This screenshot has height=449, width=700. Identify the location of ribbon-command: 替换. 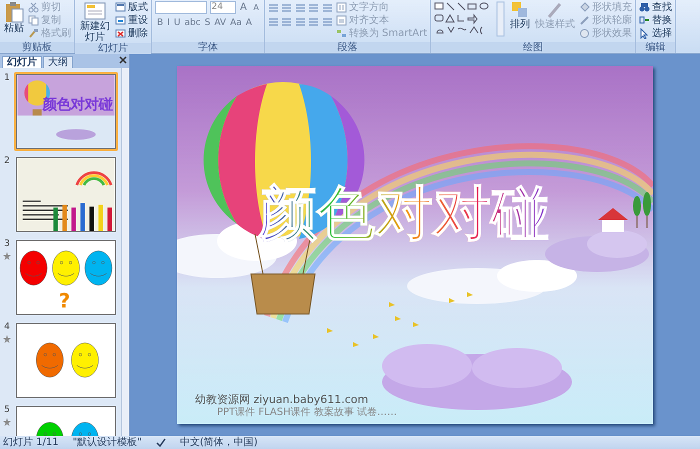
(655, 20).